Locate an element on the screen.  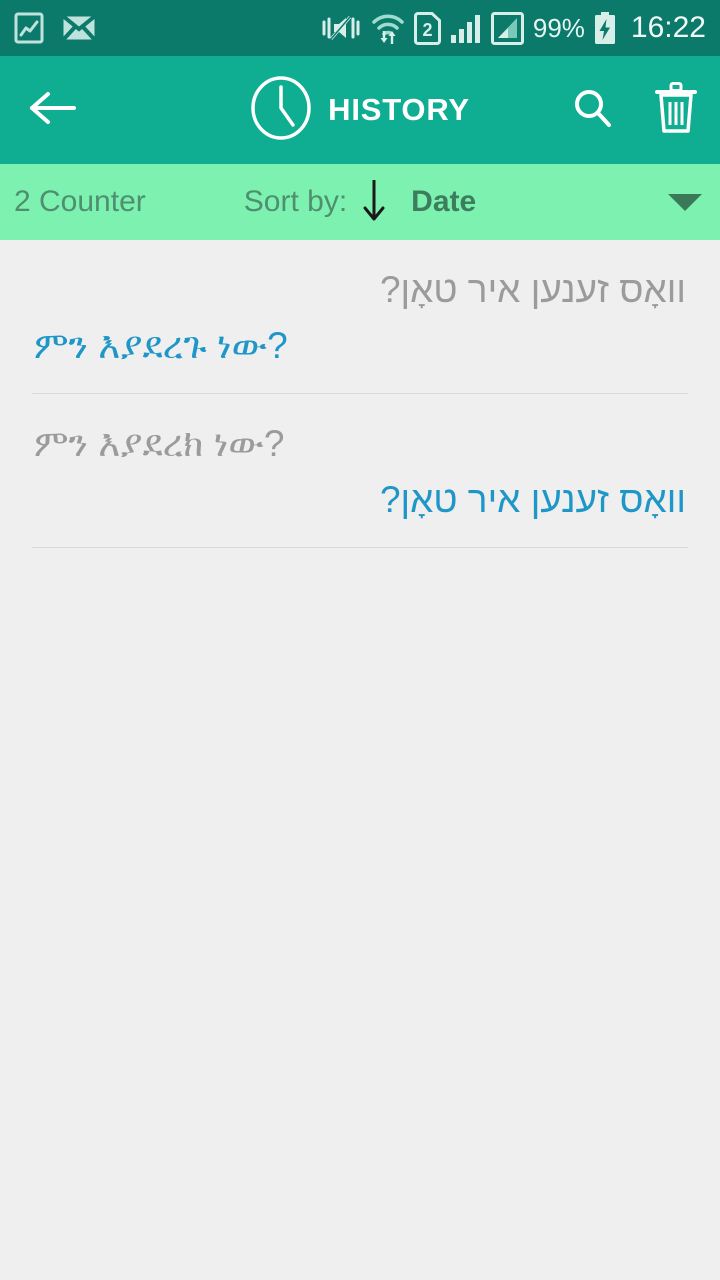
status-bar-left-icons is located at coordinates (55, 28).